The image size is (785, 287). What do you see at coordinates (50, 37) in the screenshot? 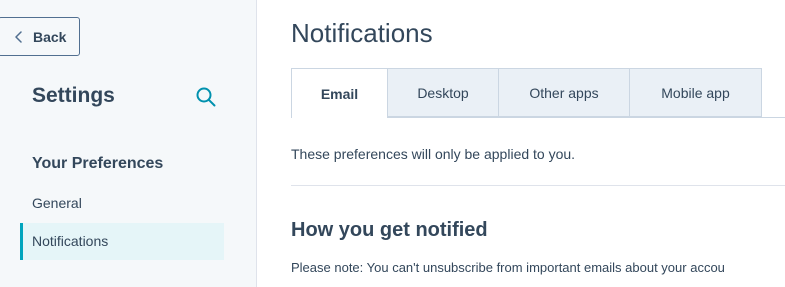
I see `back-button-label: Back` at bounding box center [50, 37].